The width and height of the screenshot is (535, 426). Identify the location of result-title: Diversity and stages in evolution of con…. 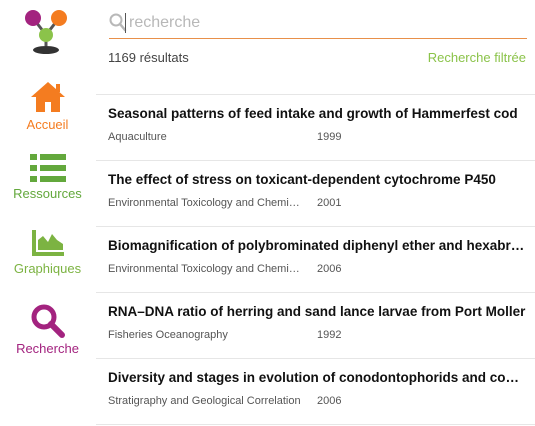
(317, 377).